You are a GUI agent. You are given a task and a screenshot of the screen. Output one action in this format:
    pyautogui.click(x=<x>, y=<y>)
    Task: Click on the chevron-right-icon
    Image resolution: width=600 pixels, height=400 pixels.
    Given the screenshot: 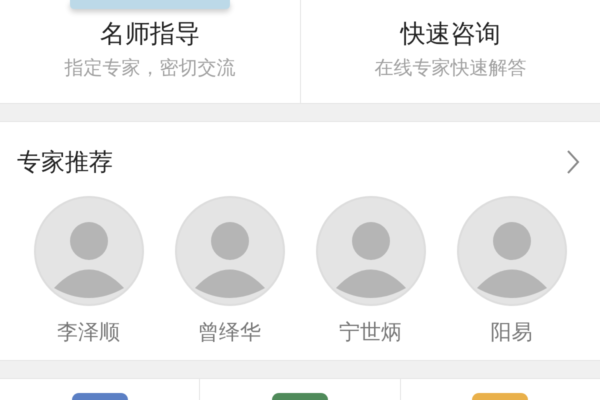 What is the action you would take?
    pyautogui.click(x=573, y=162)
    